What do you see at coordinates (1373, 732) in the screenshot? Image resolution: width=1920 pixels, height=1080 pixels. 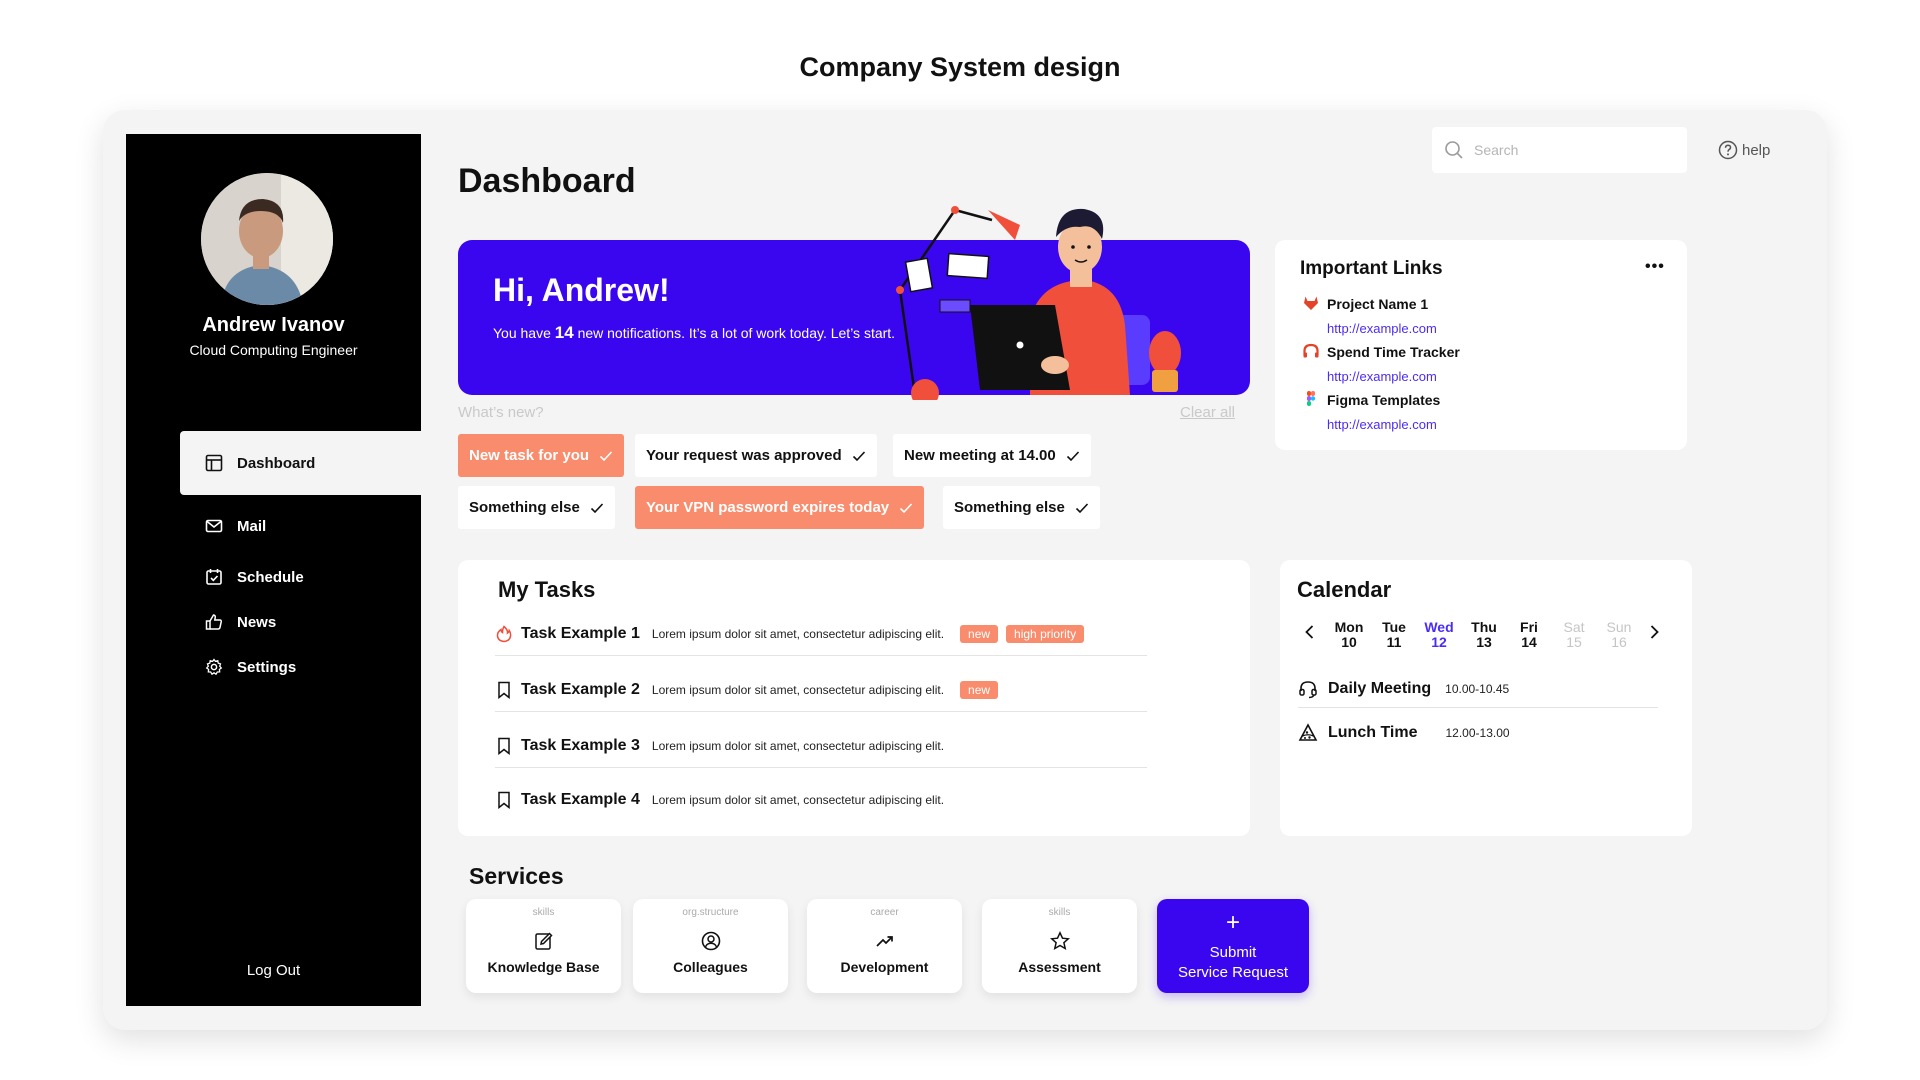 I see `event-name: Lunch Time` at bounding box center [1373, 732].